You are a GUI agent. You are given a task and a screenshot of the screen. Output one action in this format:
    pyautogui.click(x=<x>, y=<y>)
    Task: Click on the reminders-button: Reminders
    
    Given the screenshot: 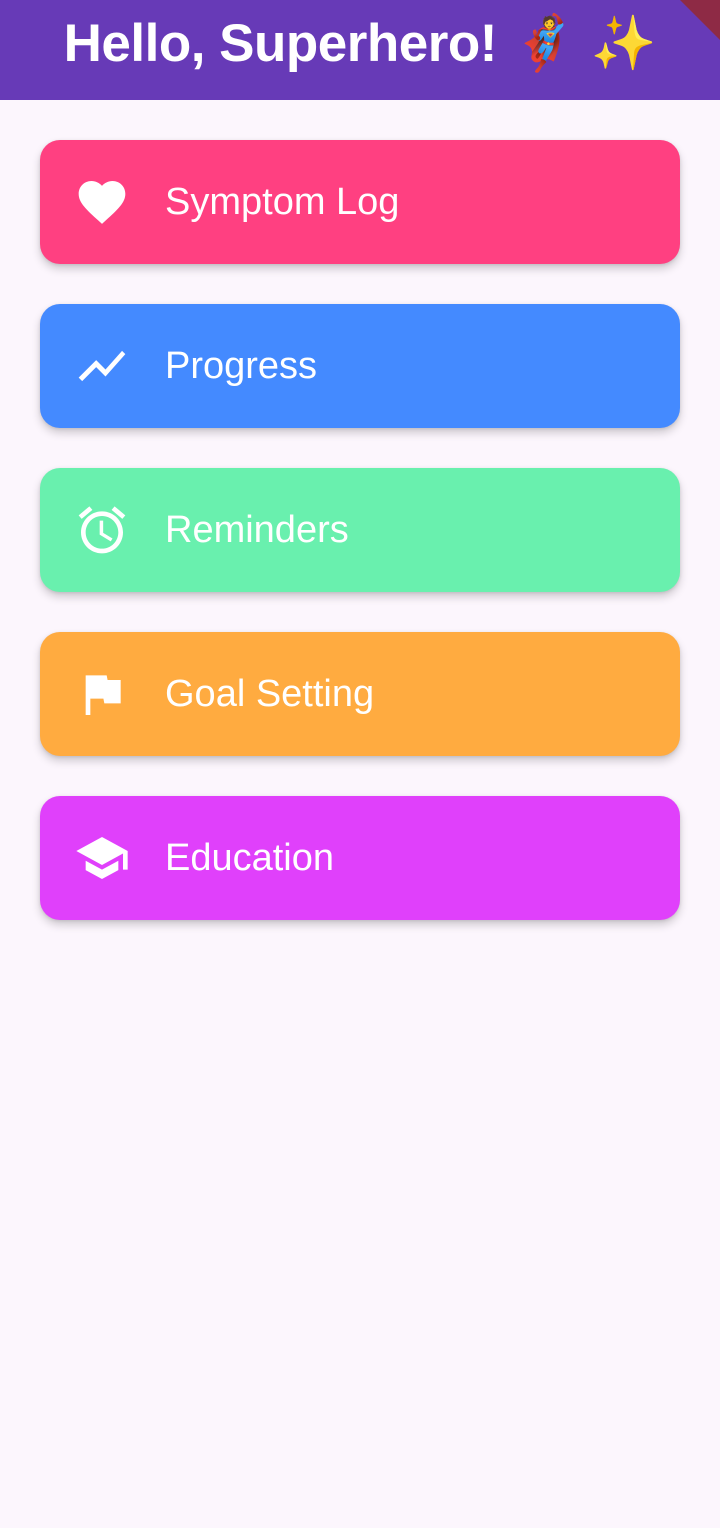 What is the action you would take?
    pyautogui.click(x=360, y=530)
    